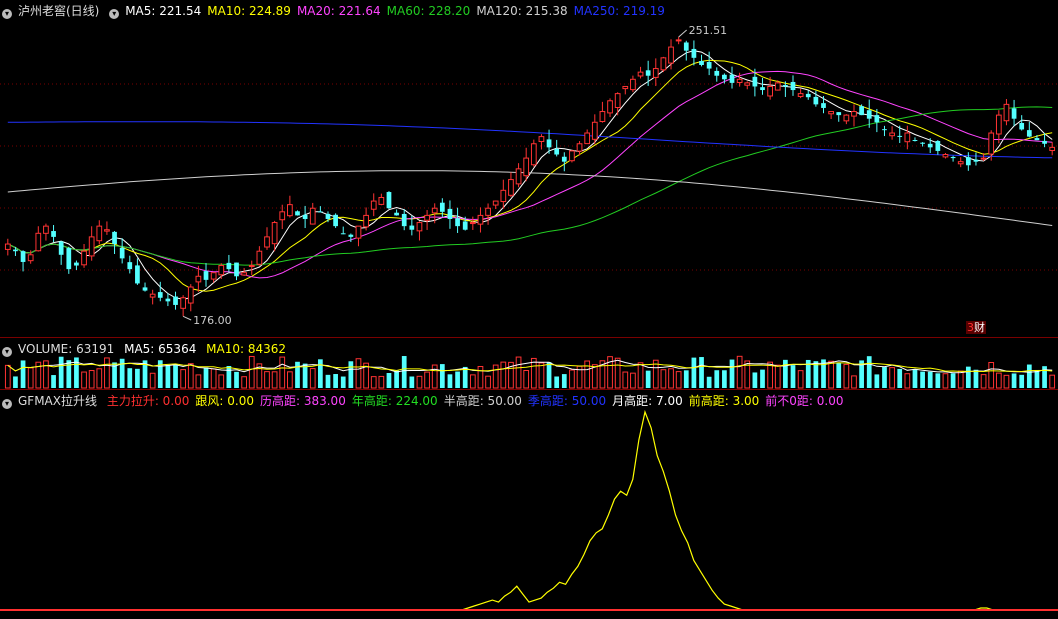  I want to click on finance-badge: 3财, so click(976, 327).